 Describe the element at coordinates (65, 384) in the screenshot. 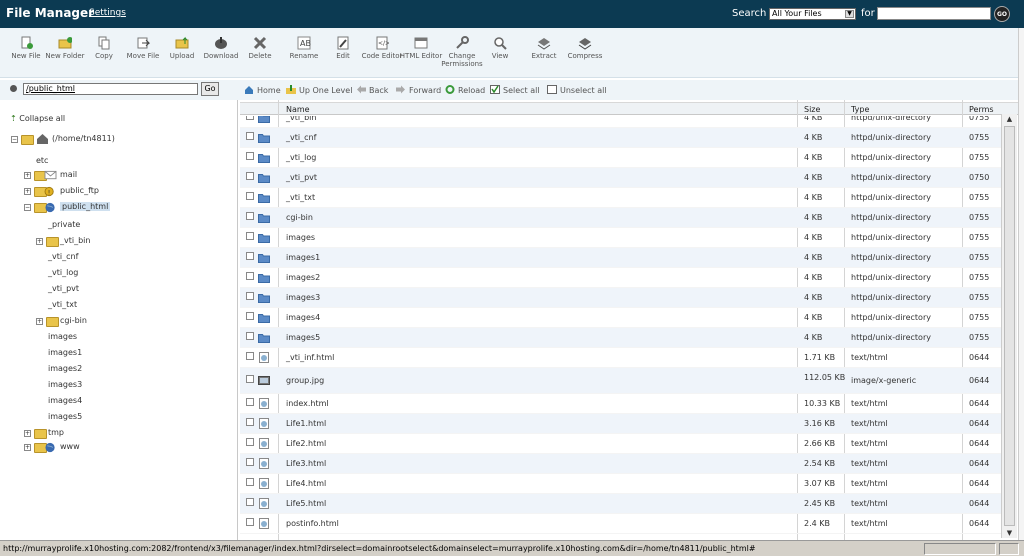

I see `tree-node-images3: images3` at that location.